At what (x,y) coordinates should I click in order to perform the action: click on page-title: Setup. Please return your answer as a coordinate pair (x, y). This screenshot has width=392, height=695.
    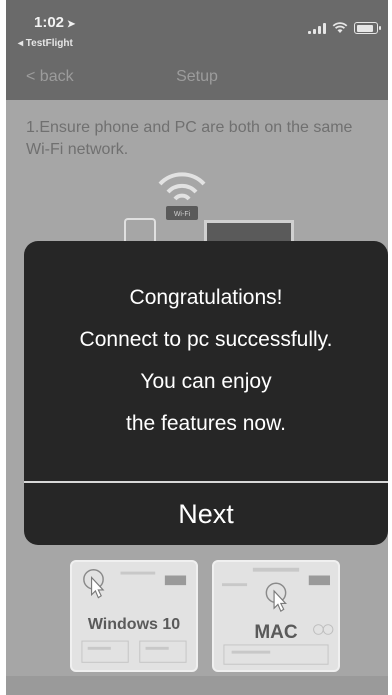
    Looking at the image, I should click on (197, 76).